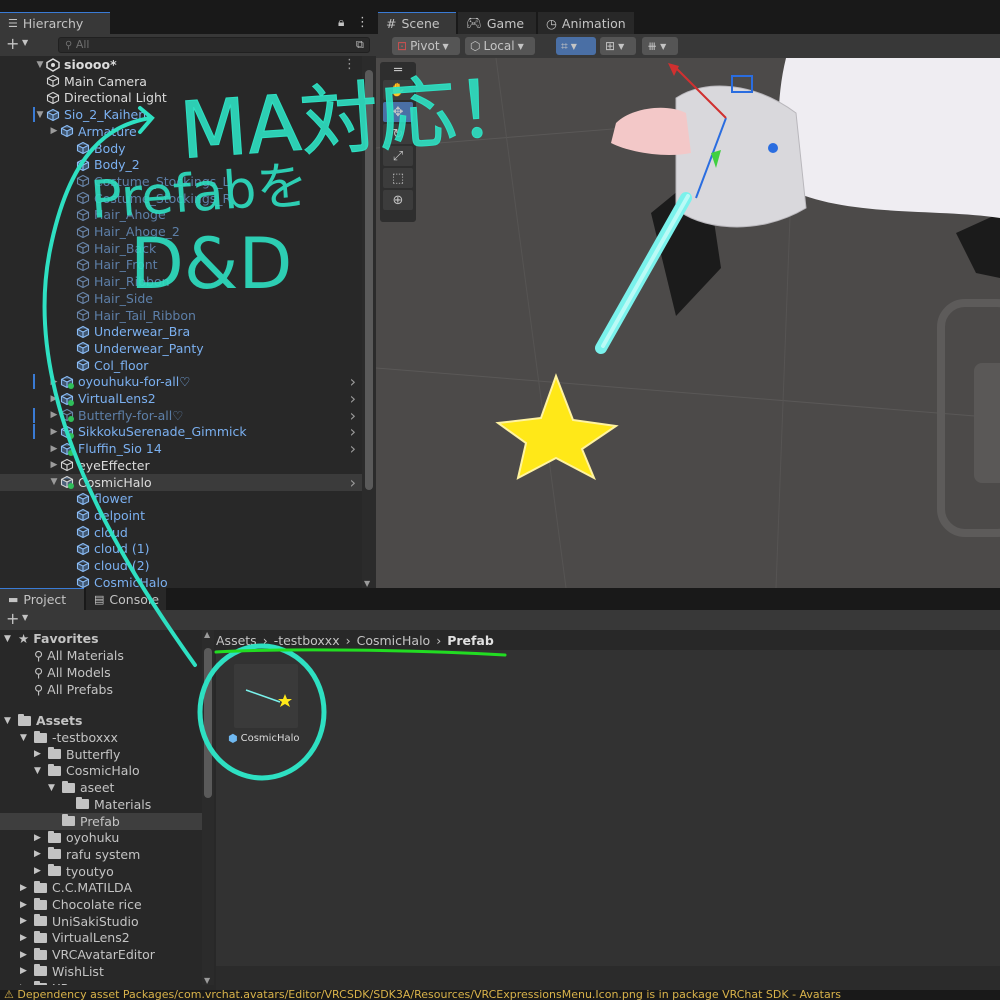 The image size is (1000, 1000). What do you see at coordinates (214, 45) in the screenshot?
I see `hierarchy-search-input: ⚲ All` at bounding box center [214, 45].